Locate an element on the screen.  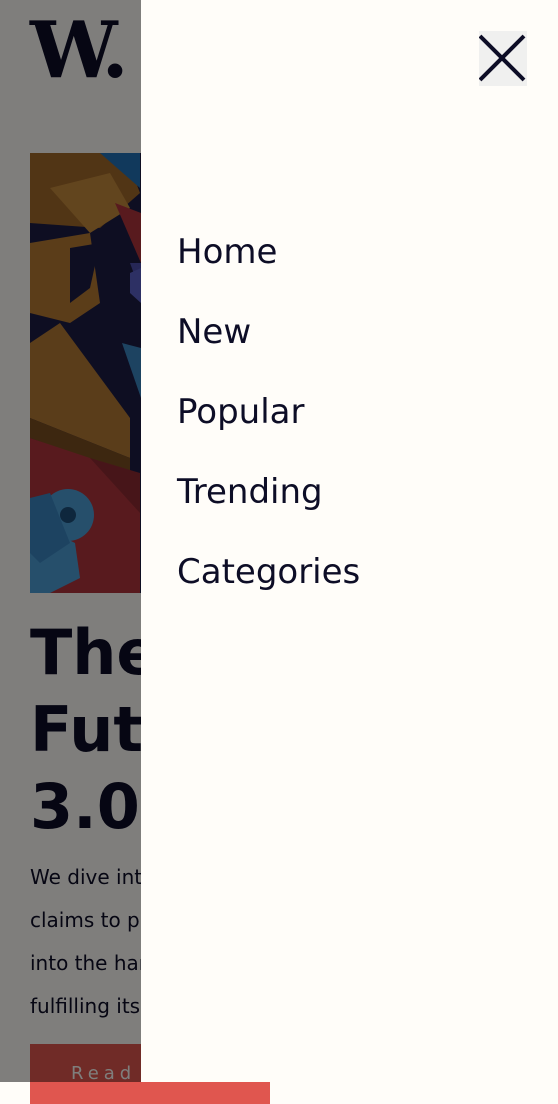
nav-item-popular: Popular is located at coordinates (268, 425).